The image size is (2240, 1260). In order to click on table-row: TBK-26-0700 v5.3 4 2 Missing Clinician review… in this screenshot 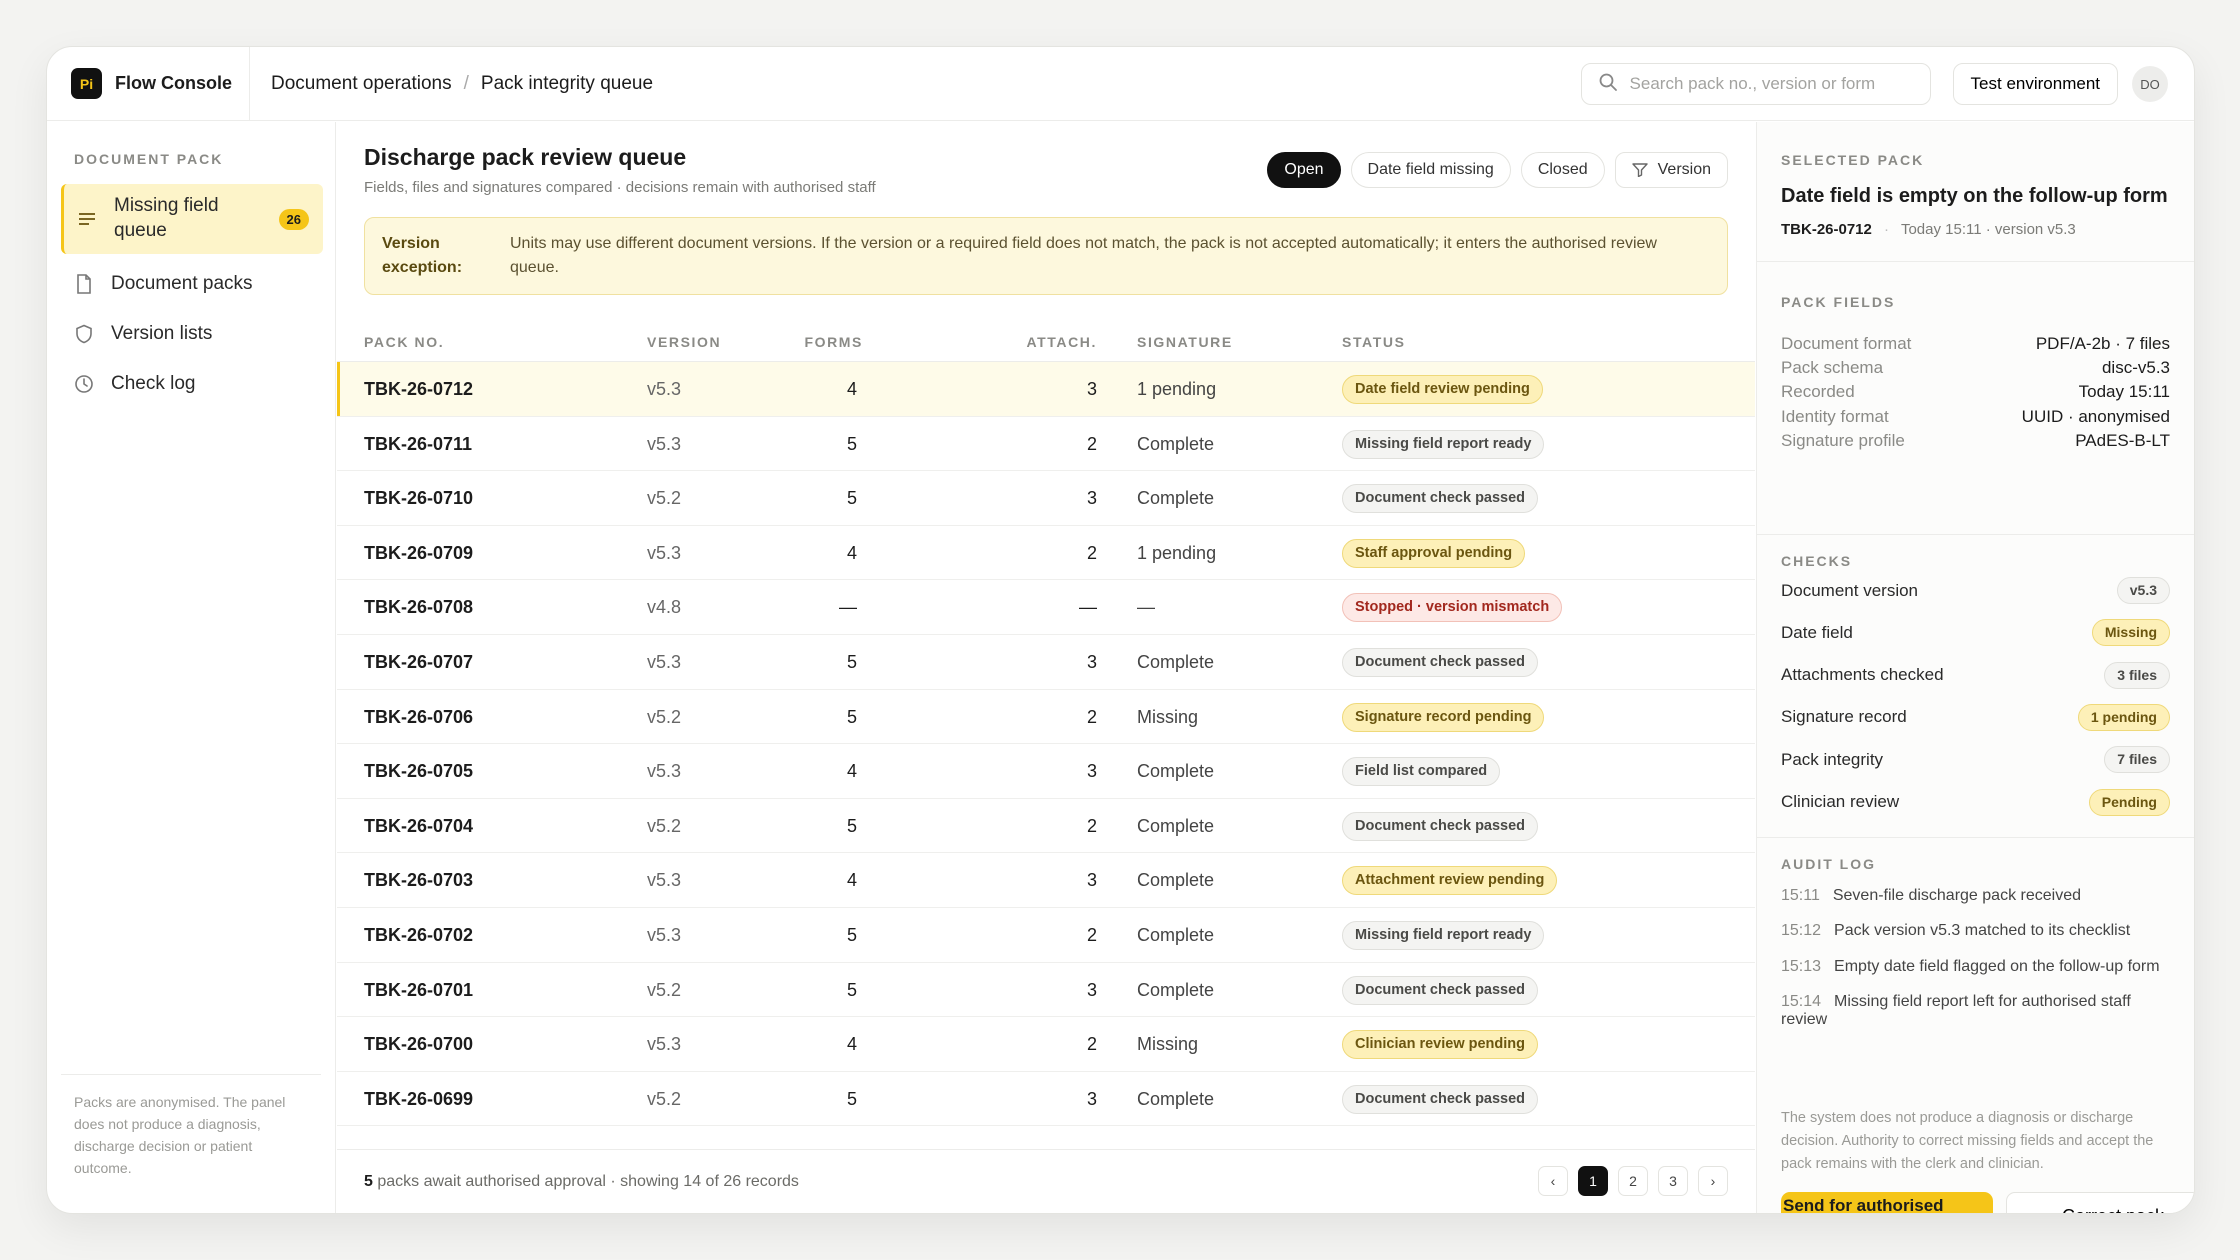, I will do `click(1046, 1044)`.